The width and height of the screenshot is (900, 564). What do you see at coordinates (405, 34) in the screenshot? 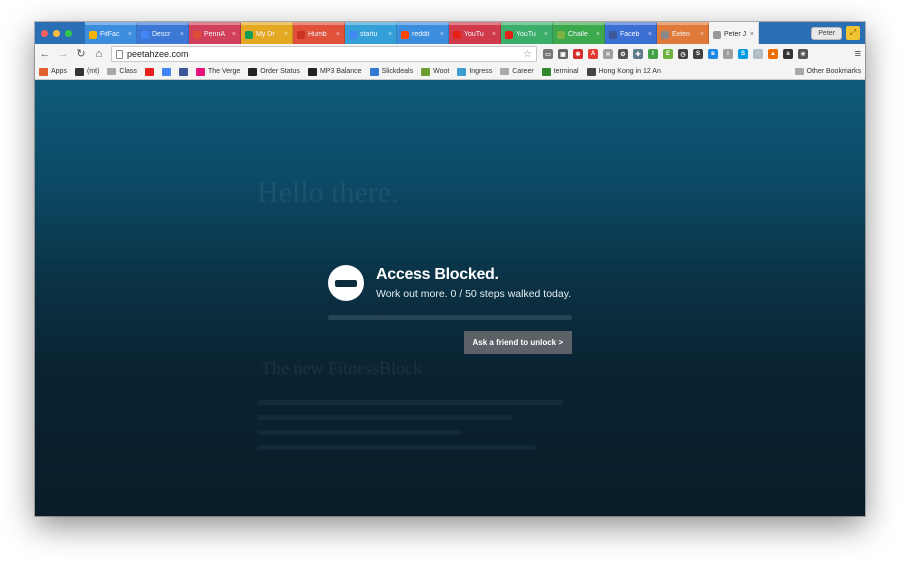
I see `reddit-icon` at bounding box center [405, 34].